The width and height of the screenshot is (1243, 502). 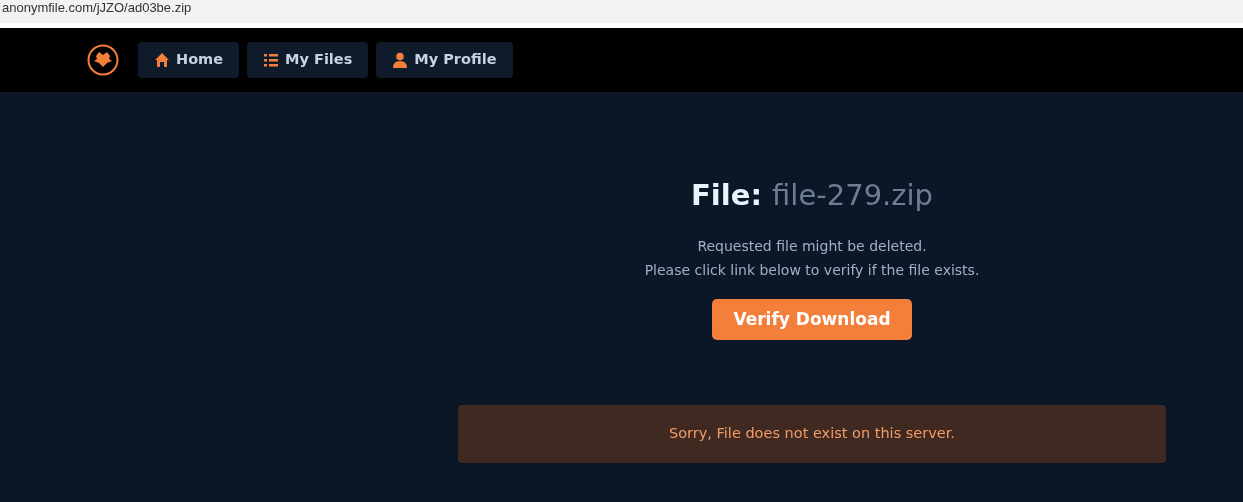 I want to click on notice-text: Requested file might be deleted., so click(x=812, y=246).